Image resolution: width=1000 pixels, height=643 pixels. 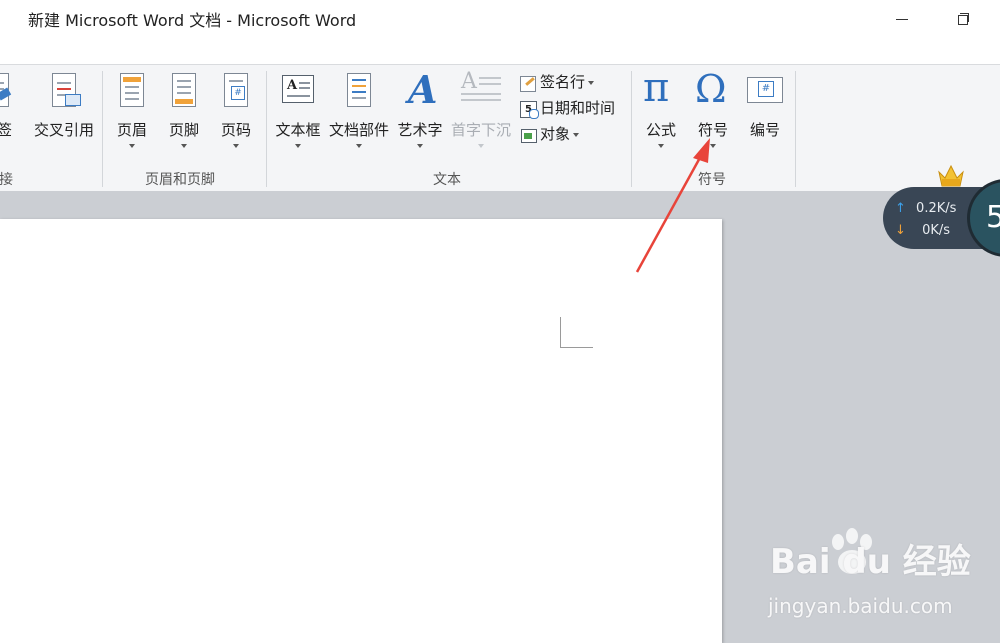 What do you see at coordinates (900, 230) in the screenshot?
I see `download-arrow-icon: ↓` at bounding box center [900, 230].